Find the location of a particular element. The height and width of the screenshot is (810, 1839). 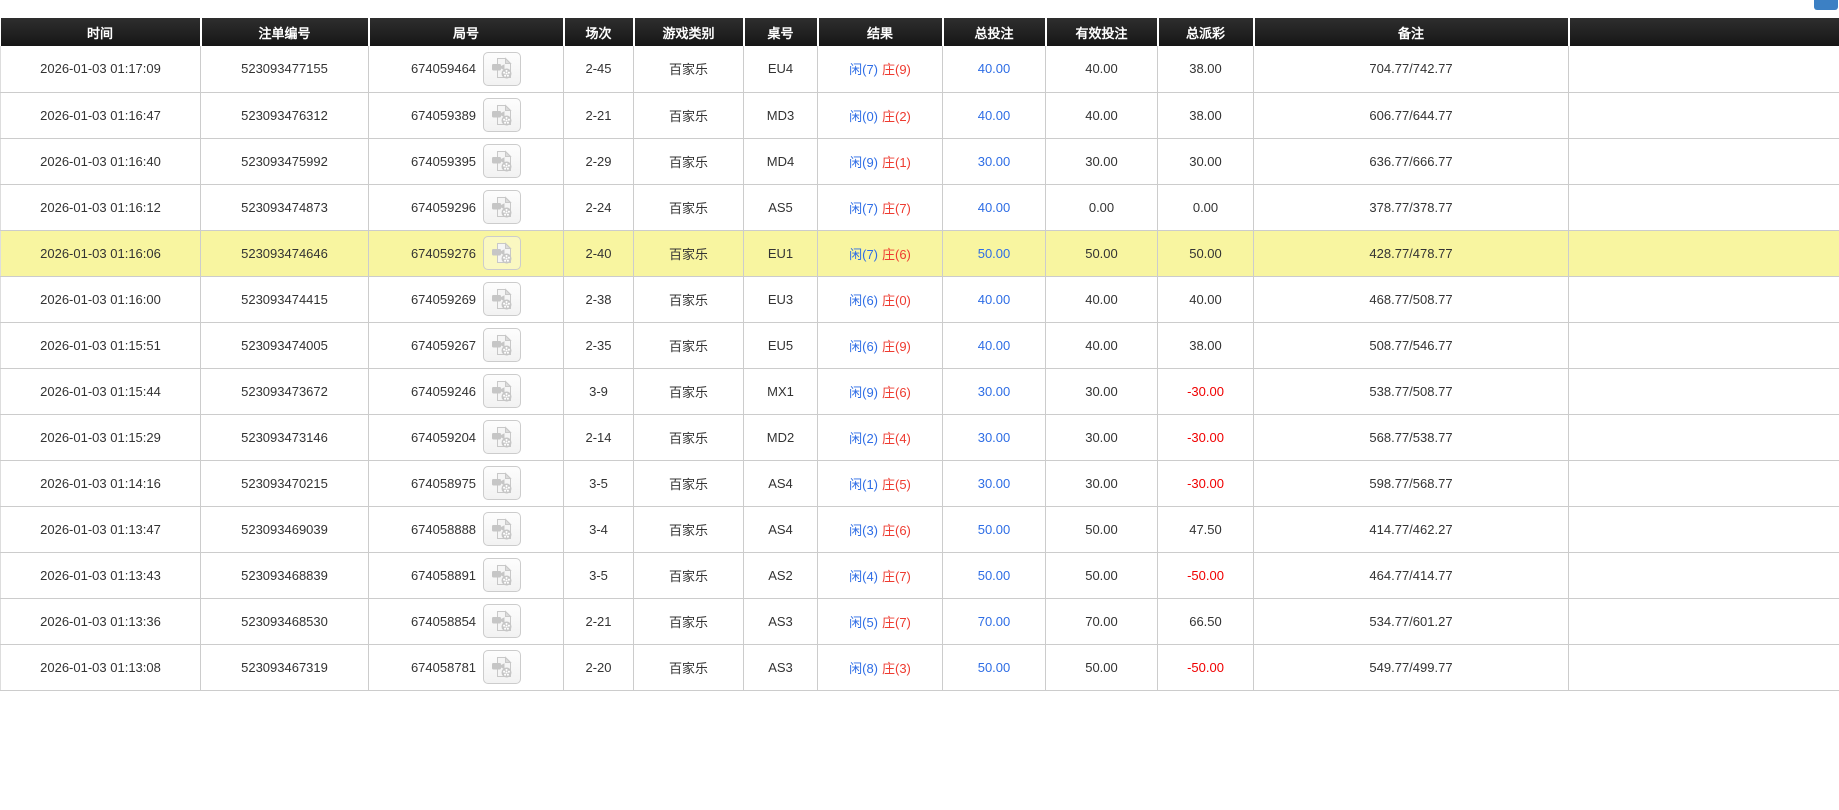

cell-total-payout: 38.00 is located at coordinates (1205, 345).